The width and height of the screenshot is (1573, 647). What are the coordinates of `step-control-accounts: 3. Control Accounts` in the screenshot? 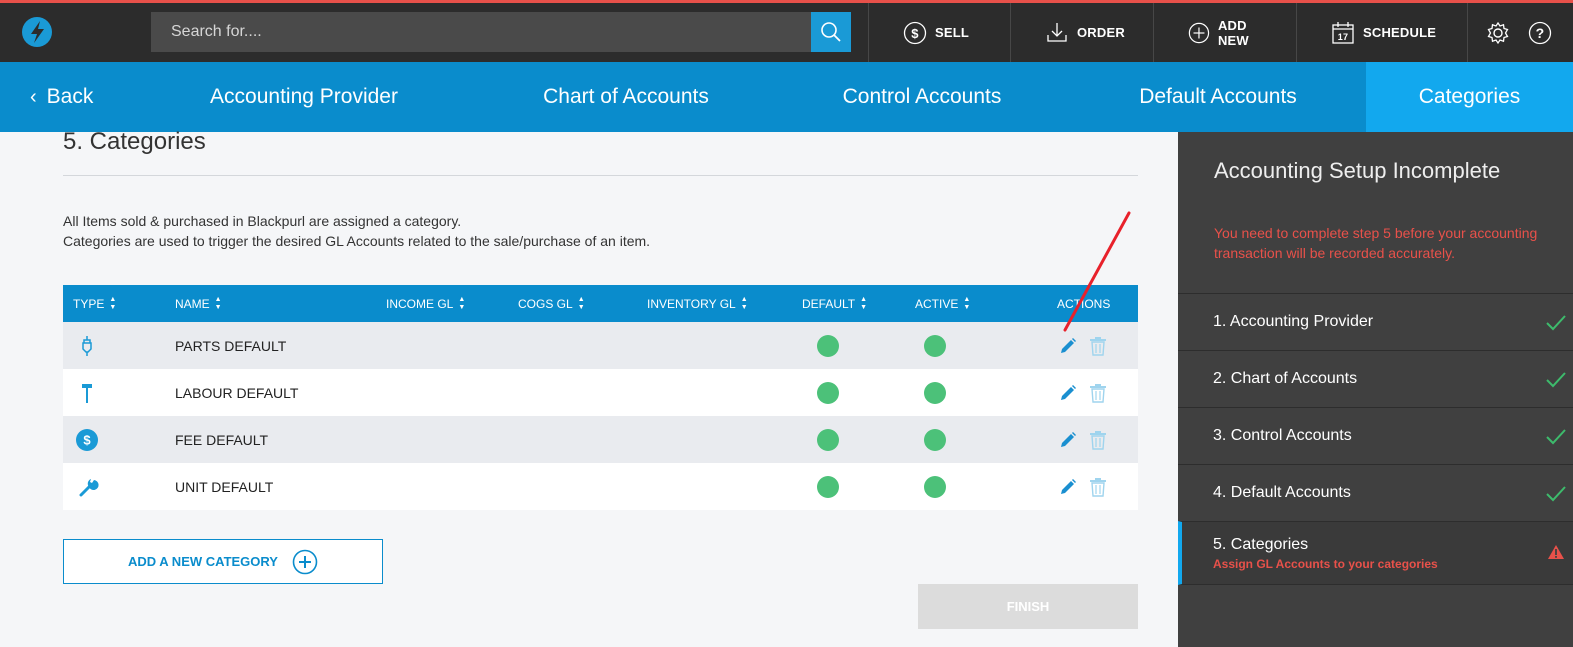 It's located at (1375, 435).